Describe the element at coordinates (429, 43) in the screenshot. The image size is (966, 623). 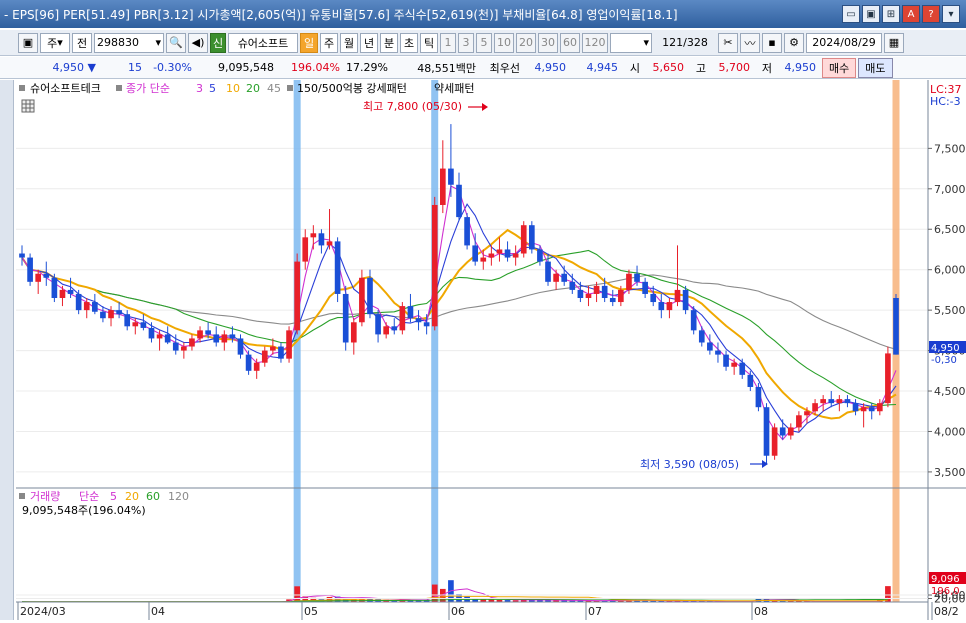
I see `period-tick: 틱` at that location.